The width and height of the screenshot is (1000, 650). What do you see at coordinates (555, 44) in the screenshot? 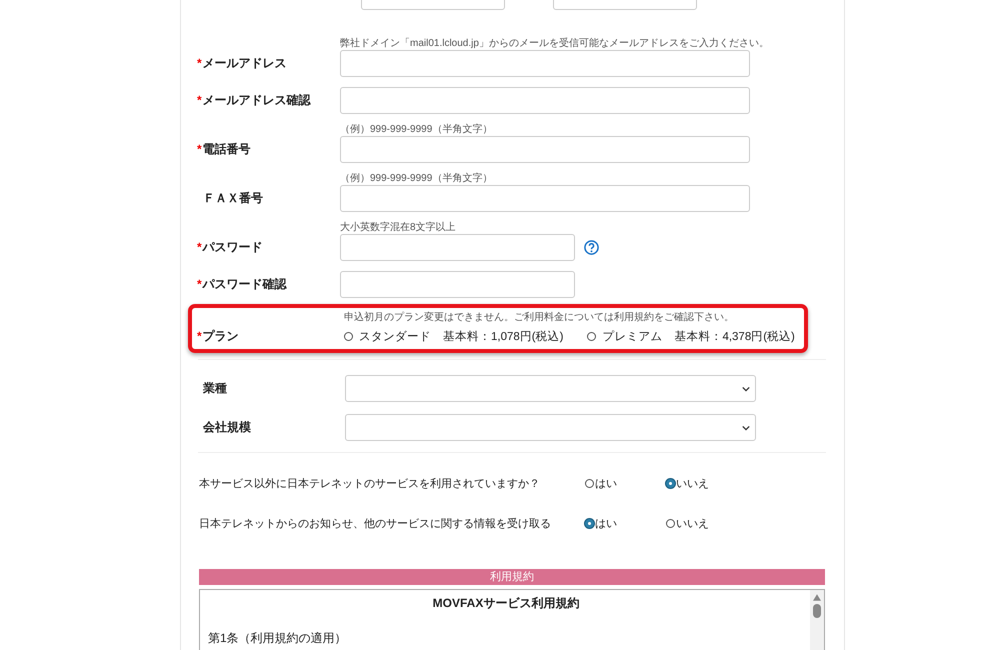
I see `field-hint: 弊社ドメイン「mail01.lcloud.jp」からのメールを受信可能なメールアドレスをご入力ください。` at bounding box center [555, 44].